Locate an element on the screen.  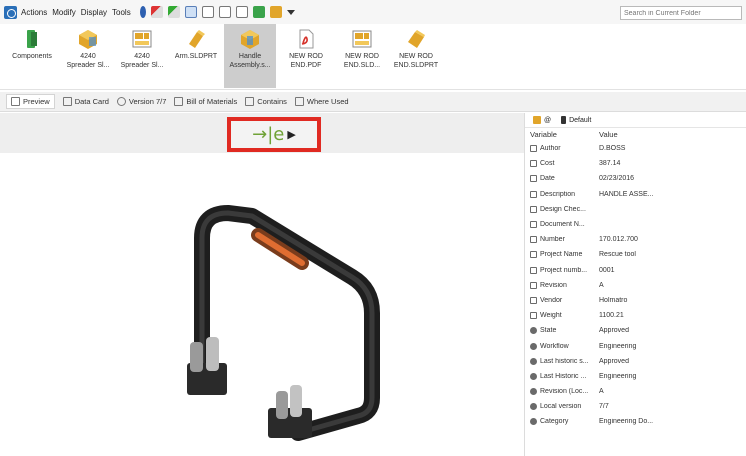
property-row: Cost 387.14 is located at coordinates (635, 163).